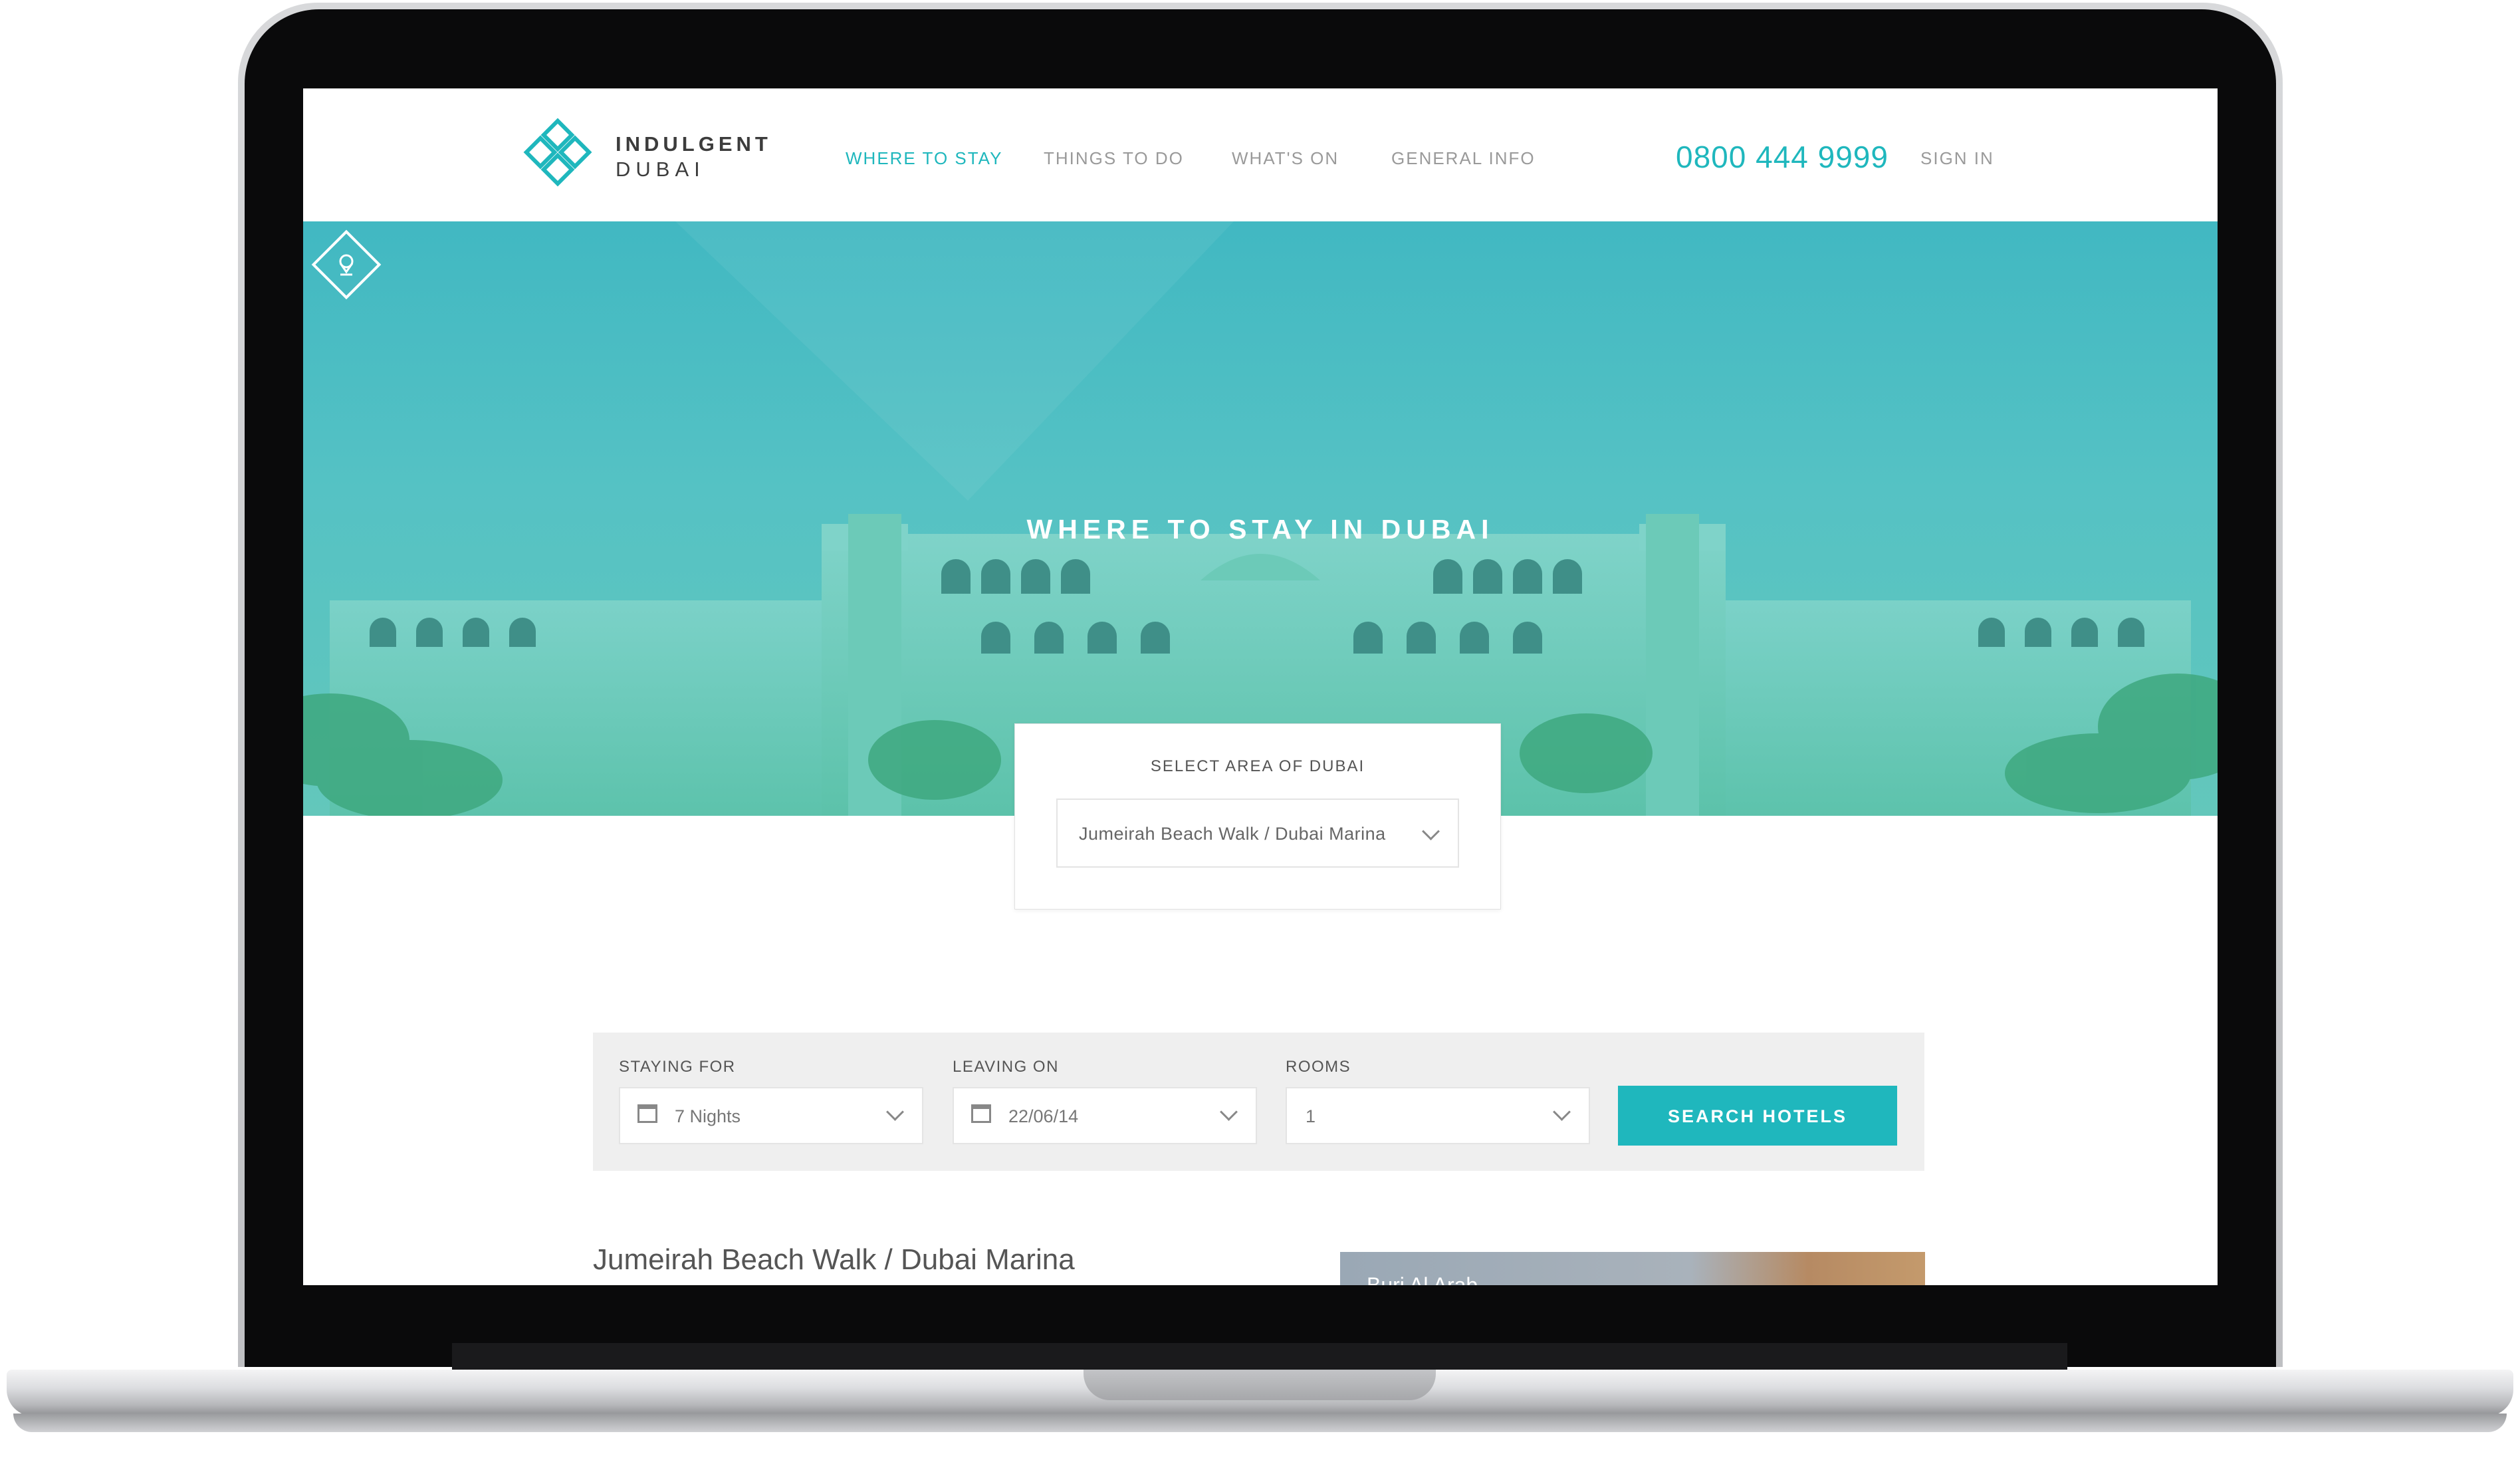 The image size is (2520, 1476). What do you see at coordinates (1438, 1115) in the screenshot?
I see `rooms-select: 1` at bounding box center [1438, 1115].